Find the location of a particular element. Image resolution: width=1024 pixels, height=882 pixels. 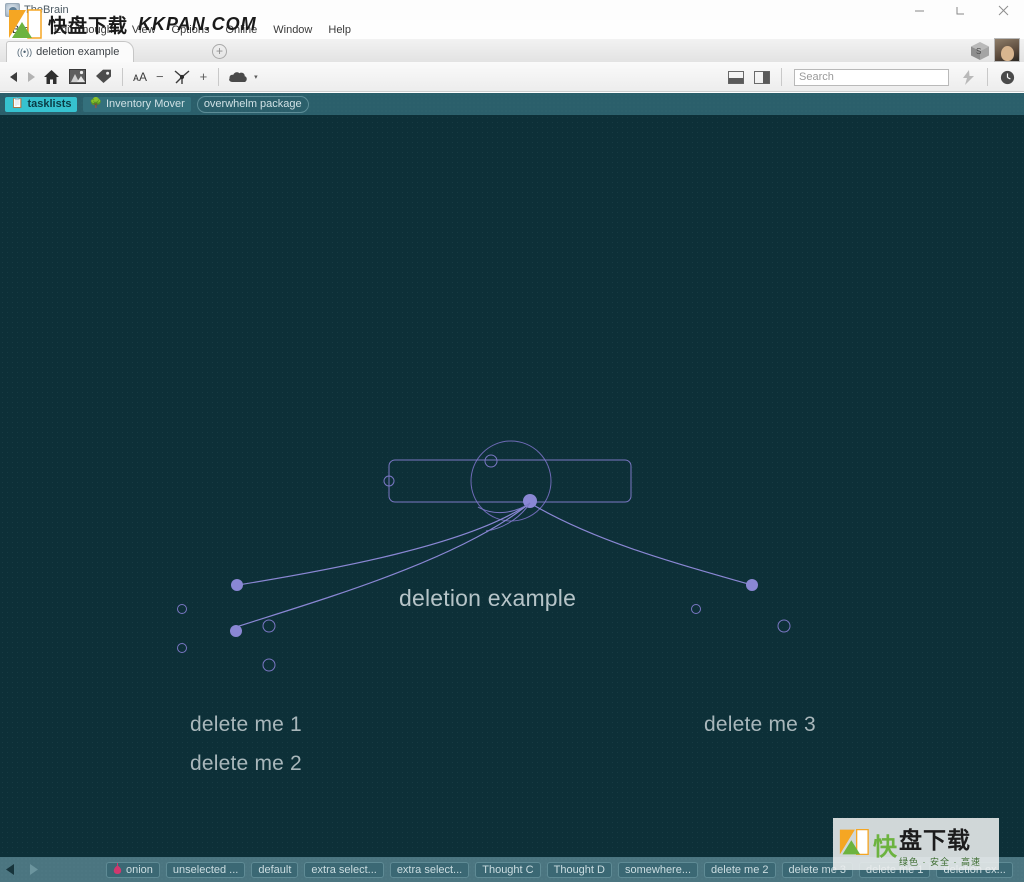

pin-label: default is located at coordinates (275, 869).